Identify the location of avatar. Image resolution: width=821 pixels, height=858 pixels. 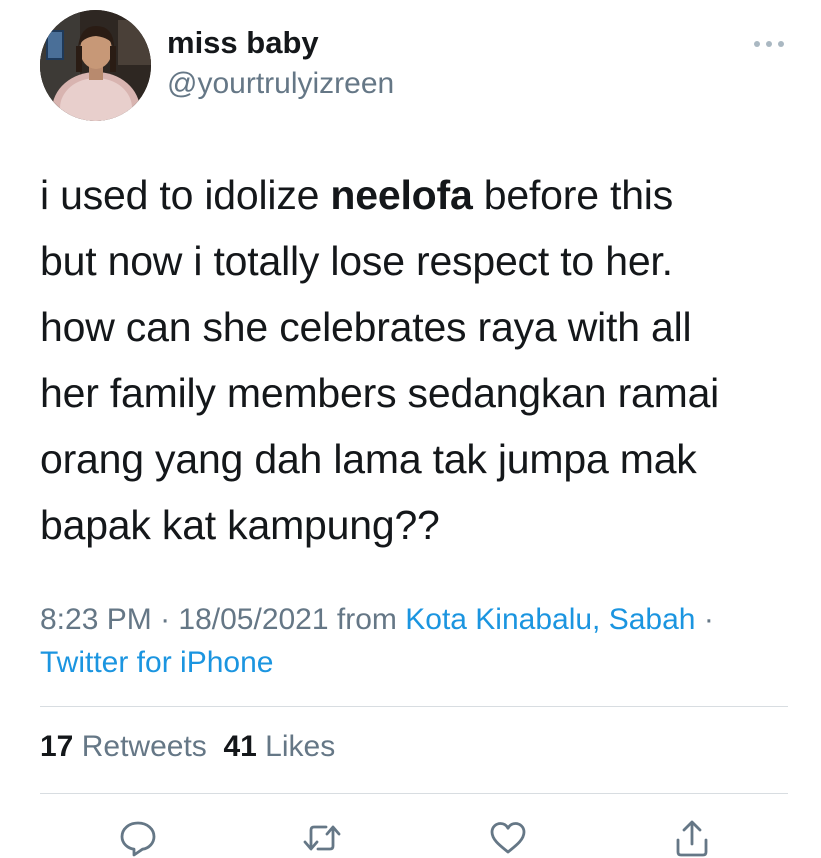
(95, 65).